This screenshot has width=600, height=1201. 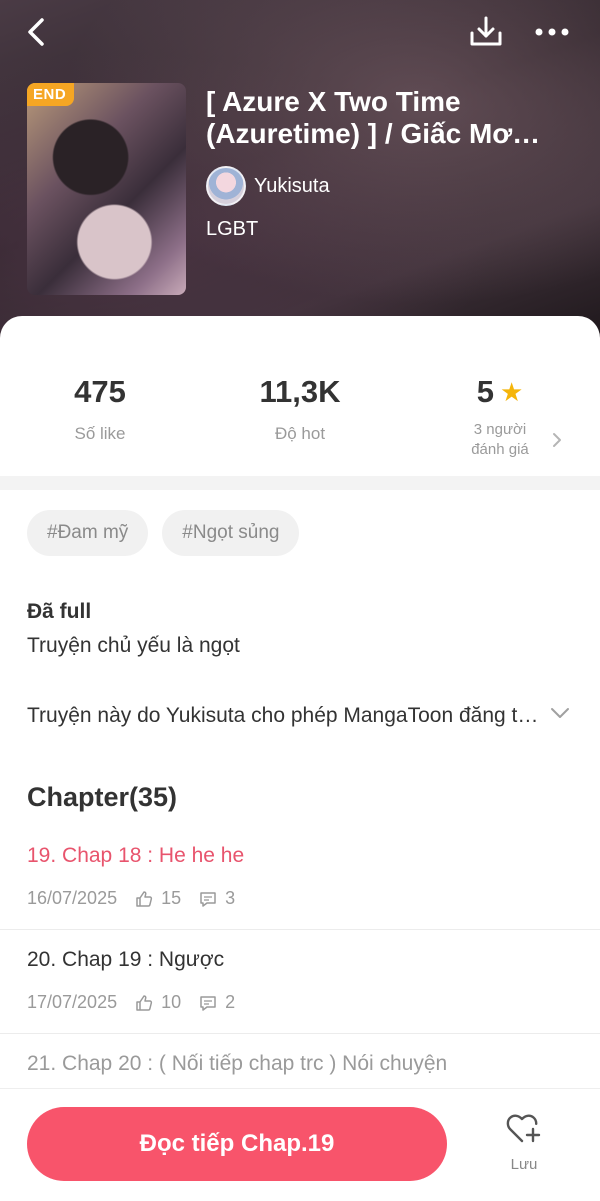 What do you see at coordinates (560, 715) in the screenshot?
I see `chevron-down-icon` at bounding box center [560, 715].